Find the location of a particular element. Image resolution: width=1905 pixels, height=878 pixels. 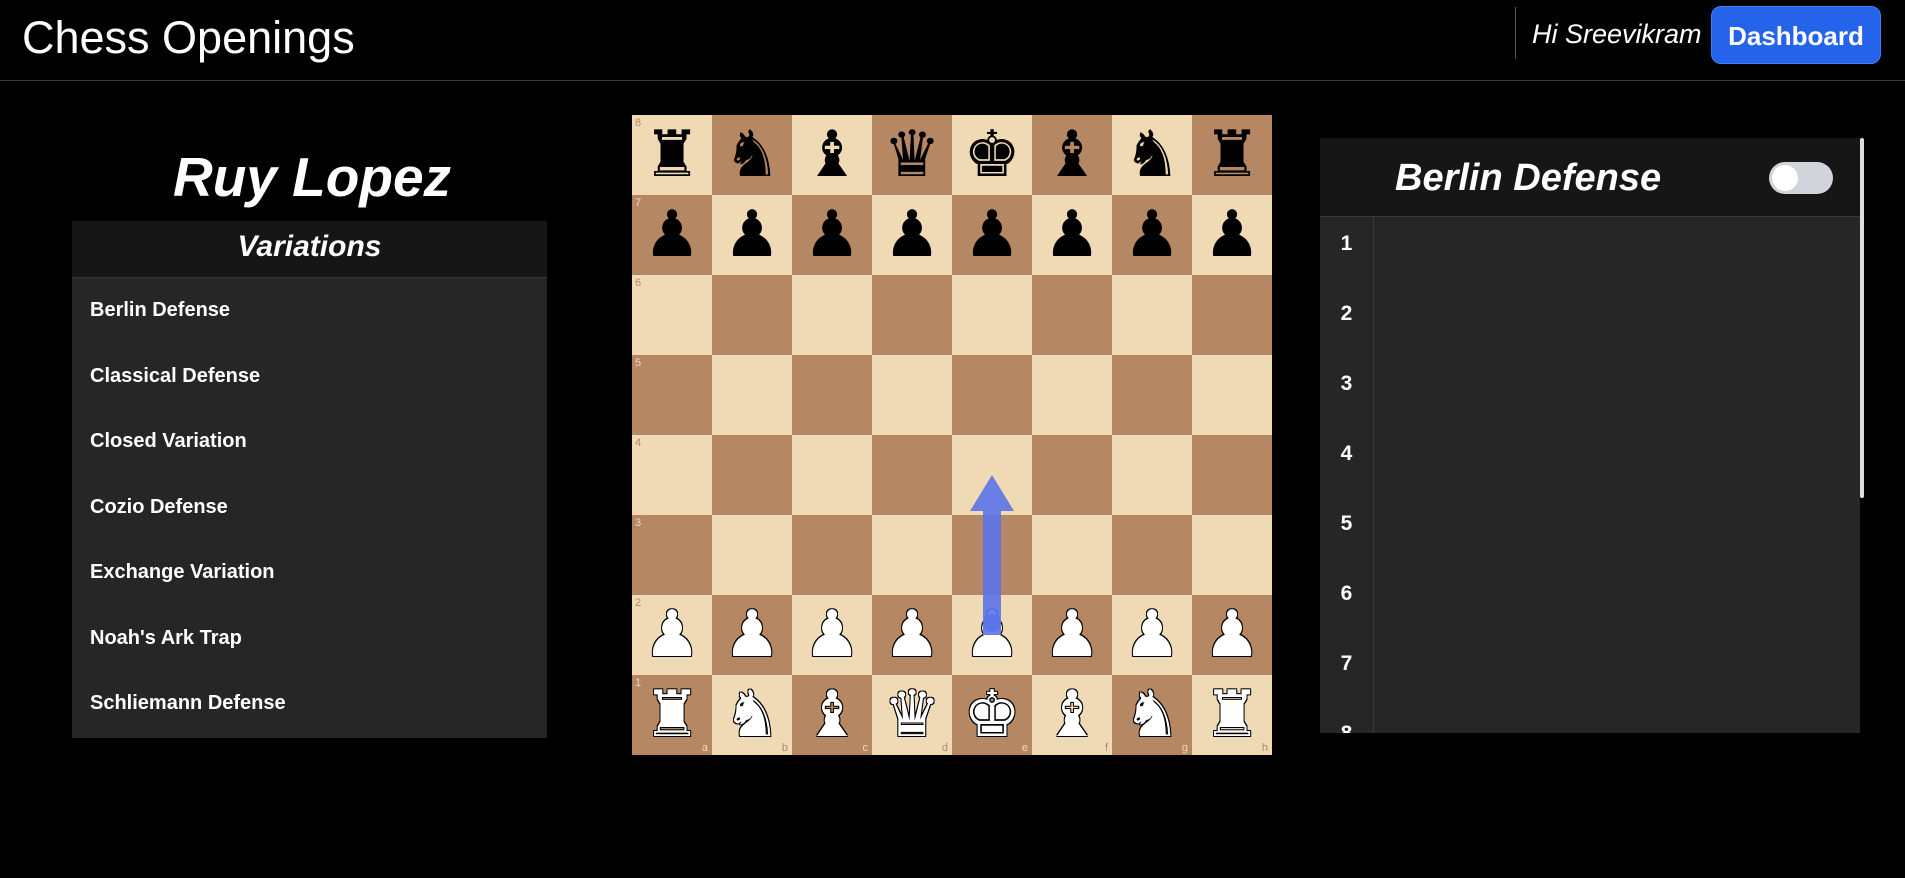

square-a1: 1 a ♜ is located at coordinates (672, 715).